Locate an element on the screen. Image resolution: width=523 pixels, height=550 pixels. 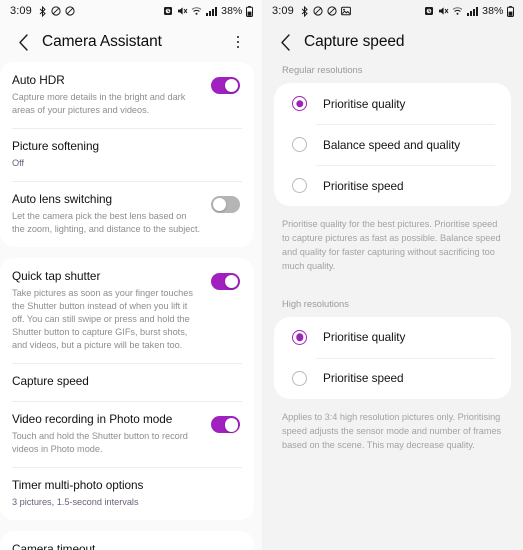
setting-row-capture-speed: Capture speed is located at coordinates (127, 382).